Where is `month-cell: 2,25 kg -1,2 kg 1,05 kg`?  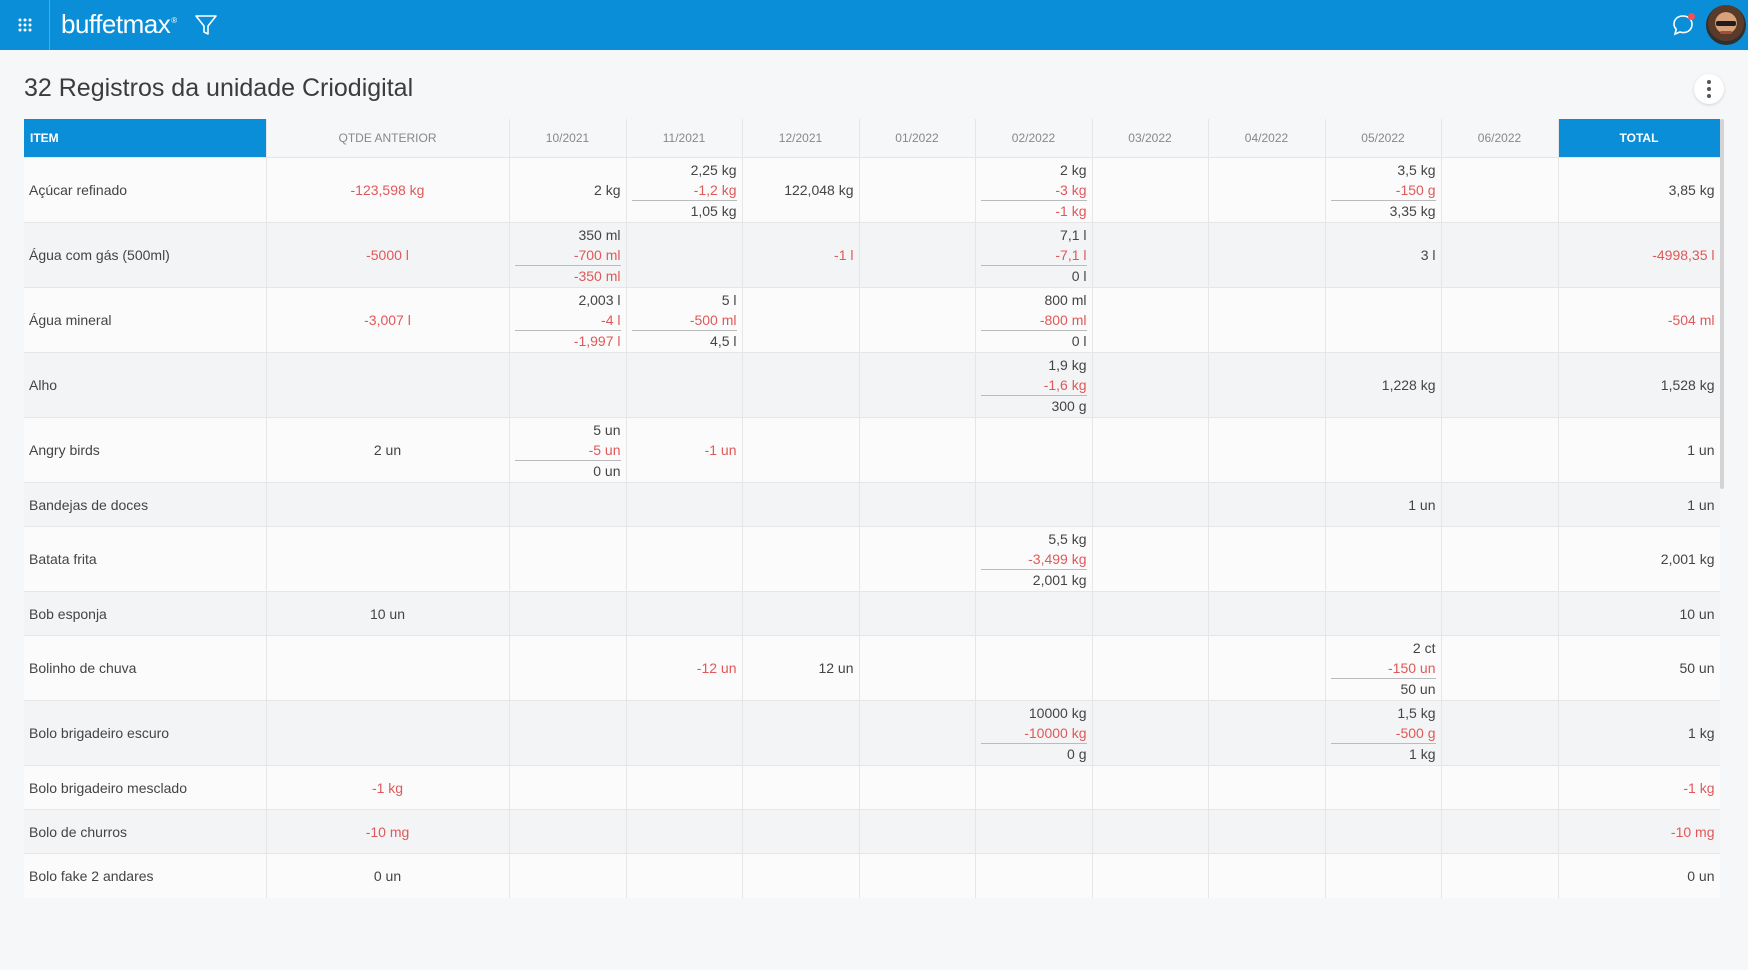 month-cell: 2,25 kg -1,2 kg 1,05 kg is located at coordinates (684, 190).